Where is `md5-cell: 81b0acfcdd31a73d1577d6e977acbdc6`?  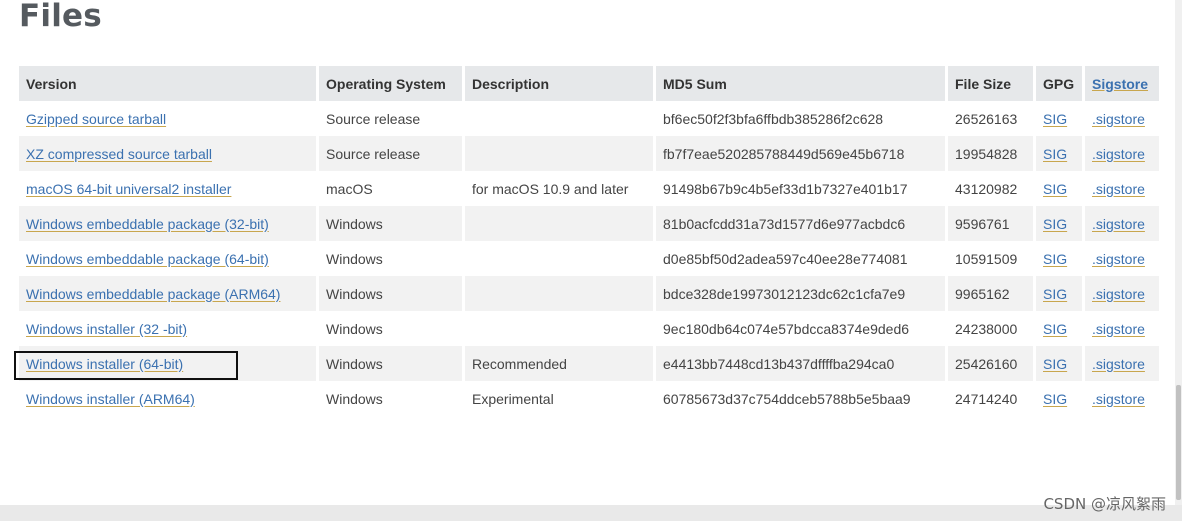
md5-cell: 81b0acfcdd31a73d1577d6e977acbdc6 is located at coordinates (802, 223).